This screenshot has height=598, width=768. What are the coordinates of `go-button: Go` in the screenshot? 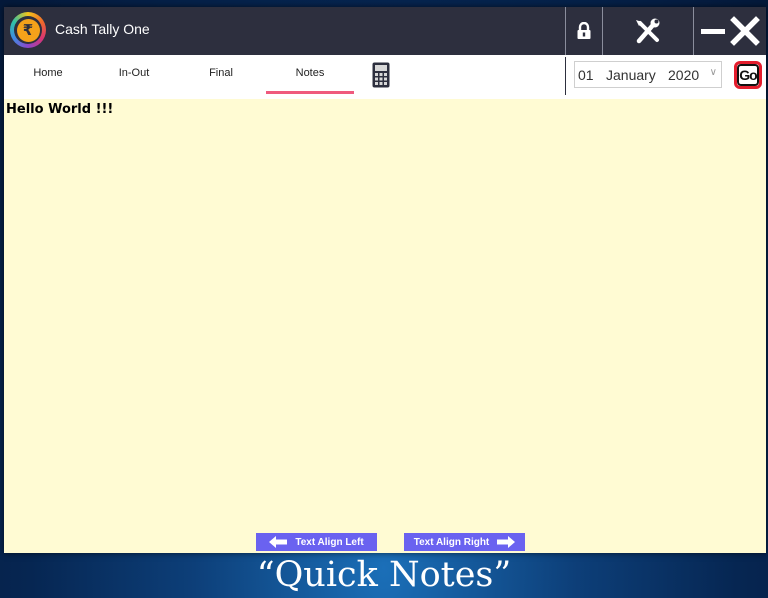 It's located at (748, 75).